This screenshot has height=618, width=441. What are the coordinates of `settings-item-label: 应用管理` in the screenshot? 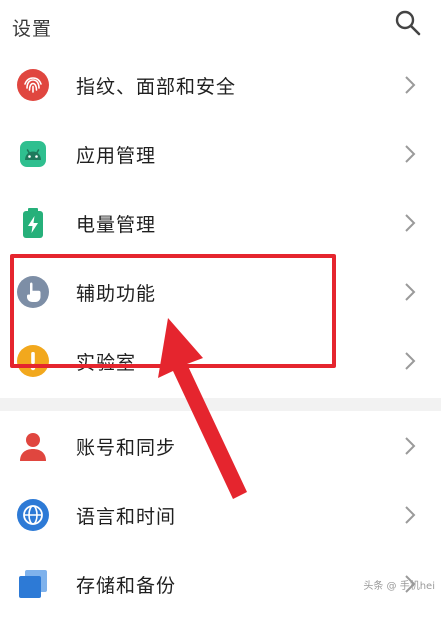 It's located at (116, 156).